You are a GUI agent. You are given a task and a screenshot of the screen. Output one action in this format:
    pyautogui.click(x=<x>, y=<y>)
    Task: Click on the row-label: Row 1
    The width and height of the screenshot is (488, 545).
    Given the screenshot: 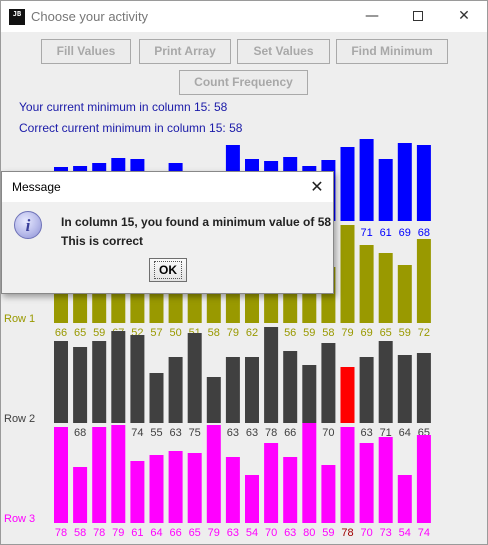 What is the action you would take?
    pyautogui.click(x=19, y=319)
    